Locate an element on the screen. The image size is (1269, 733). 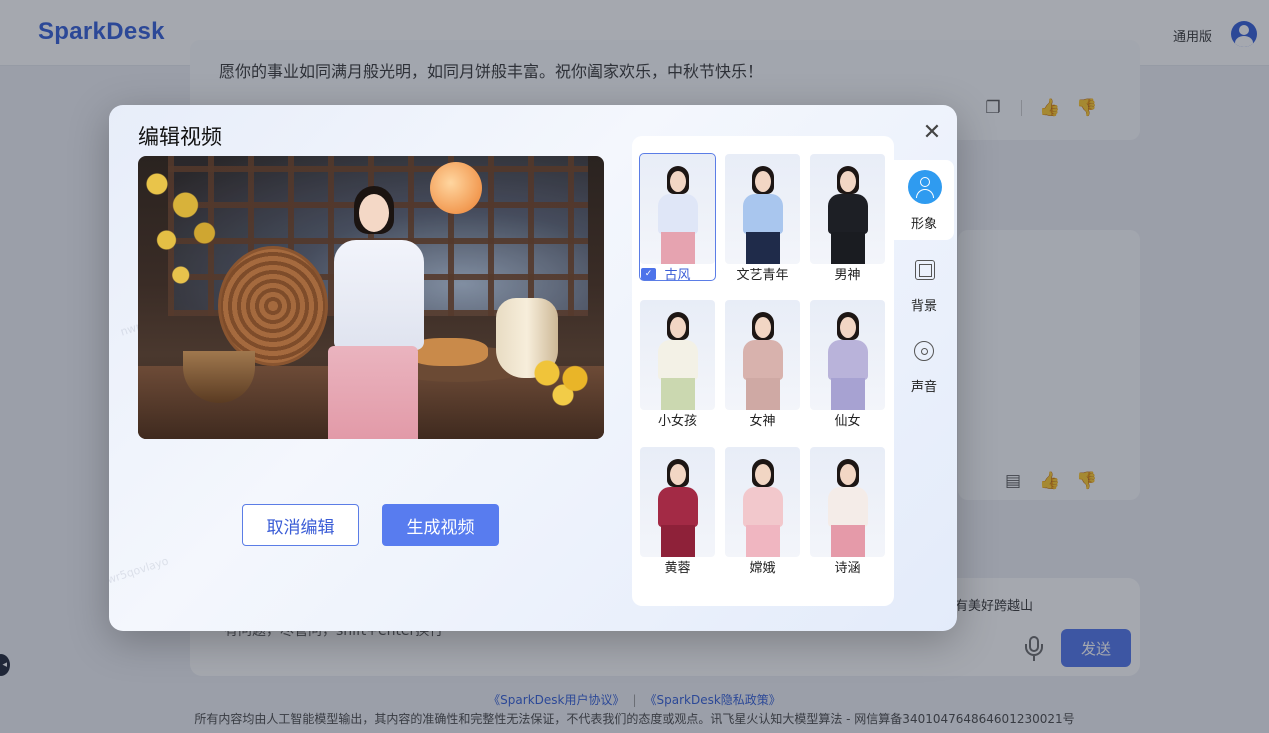
modal-title: 编辑视频 is located at coordinates (180, 137).